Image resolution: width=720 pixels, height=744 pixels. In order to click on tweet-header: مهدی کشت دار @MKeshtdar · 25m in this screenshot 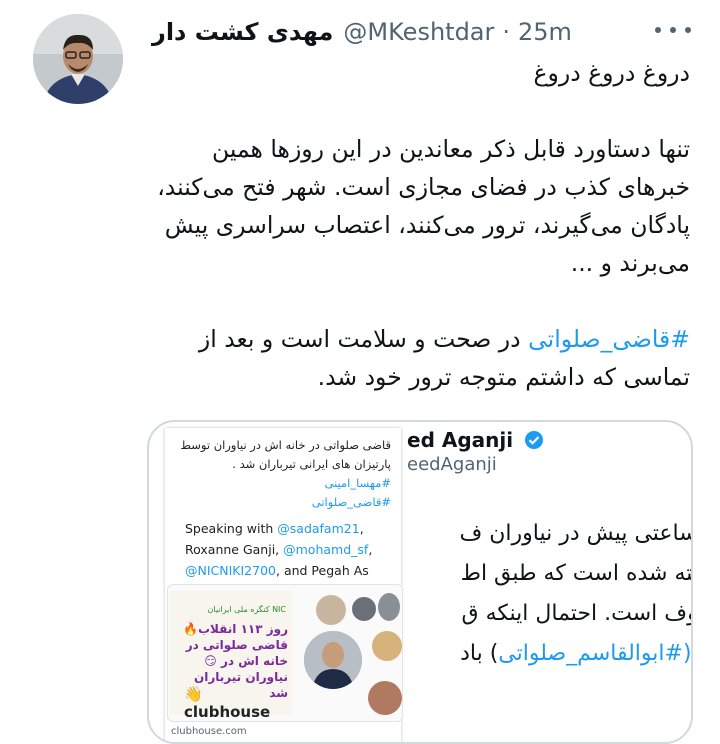, I will do `click(362, 32)`.